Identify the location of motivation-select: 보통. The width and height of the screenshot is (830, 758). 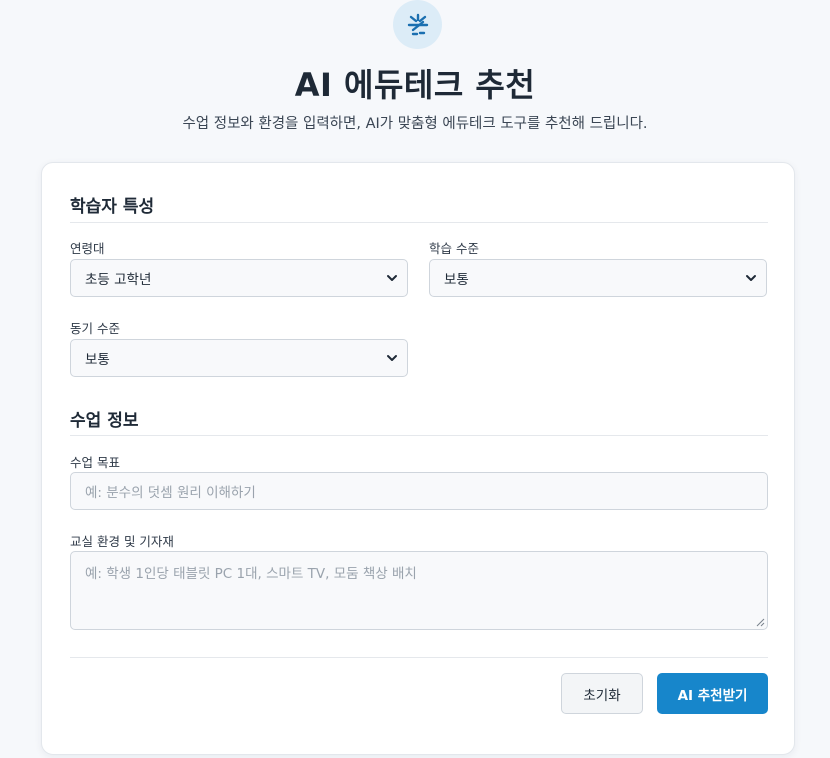
(239, 358).